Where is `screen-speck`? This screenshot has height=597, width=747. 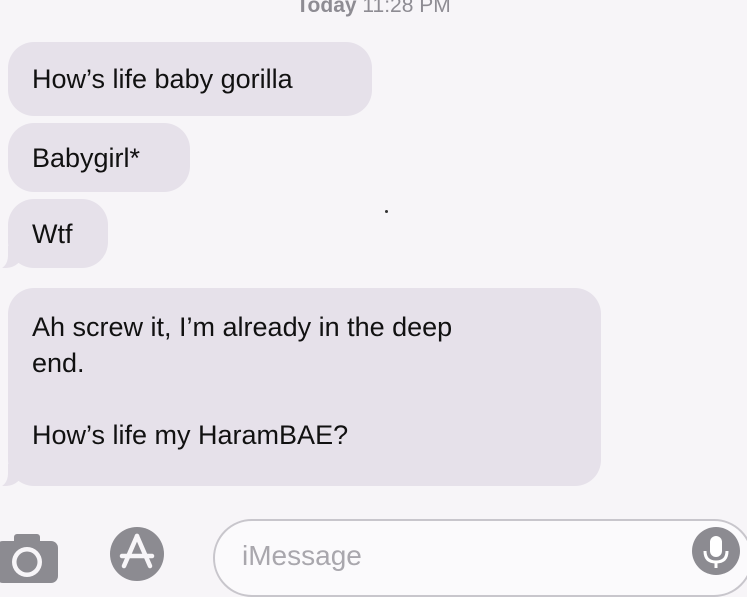 screen-speck is located at coordinates (386, 211).